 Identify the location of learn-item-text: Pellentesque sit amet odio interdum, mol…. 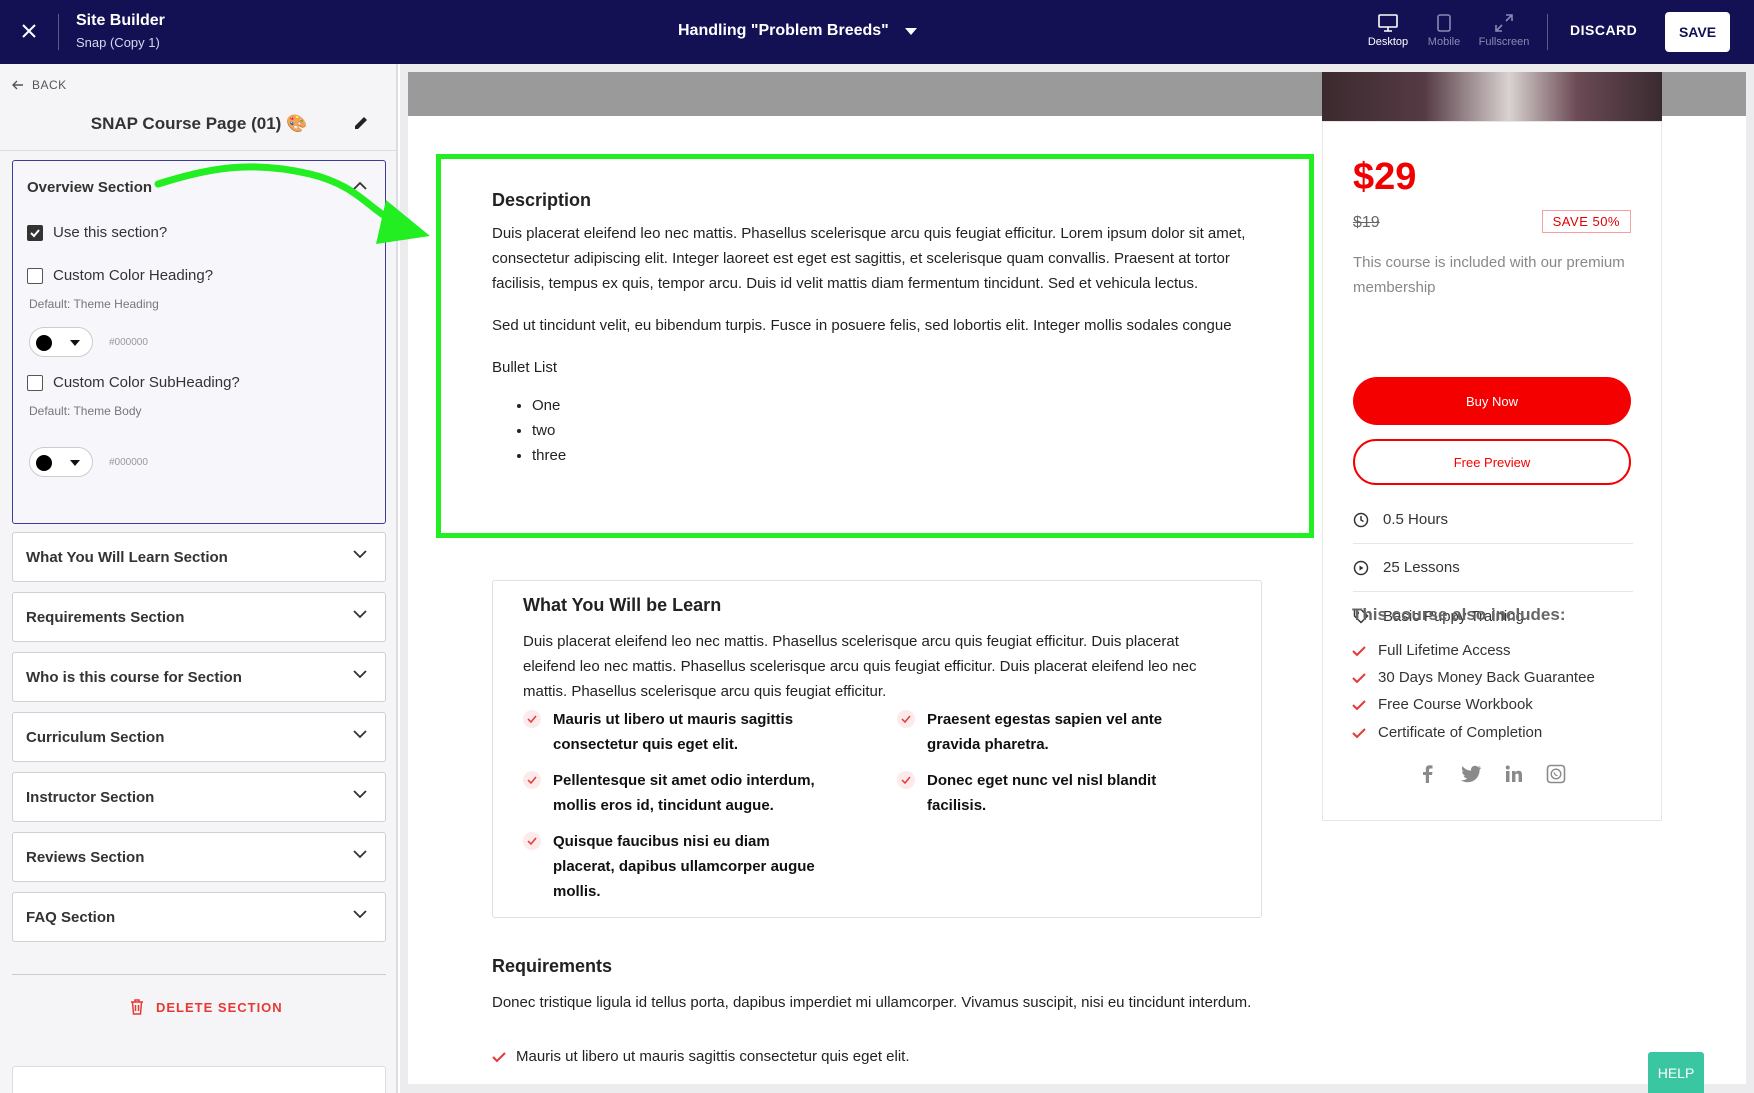
(684, 793).